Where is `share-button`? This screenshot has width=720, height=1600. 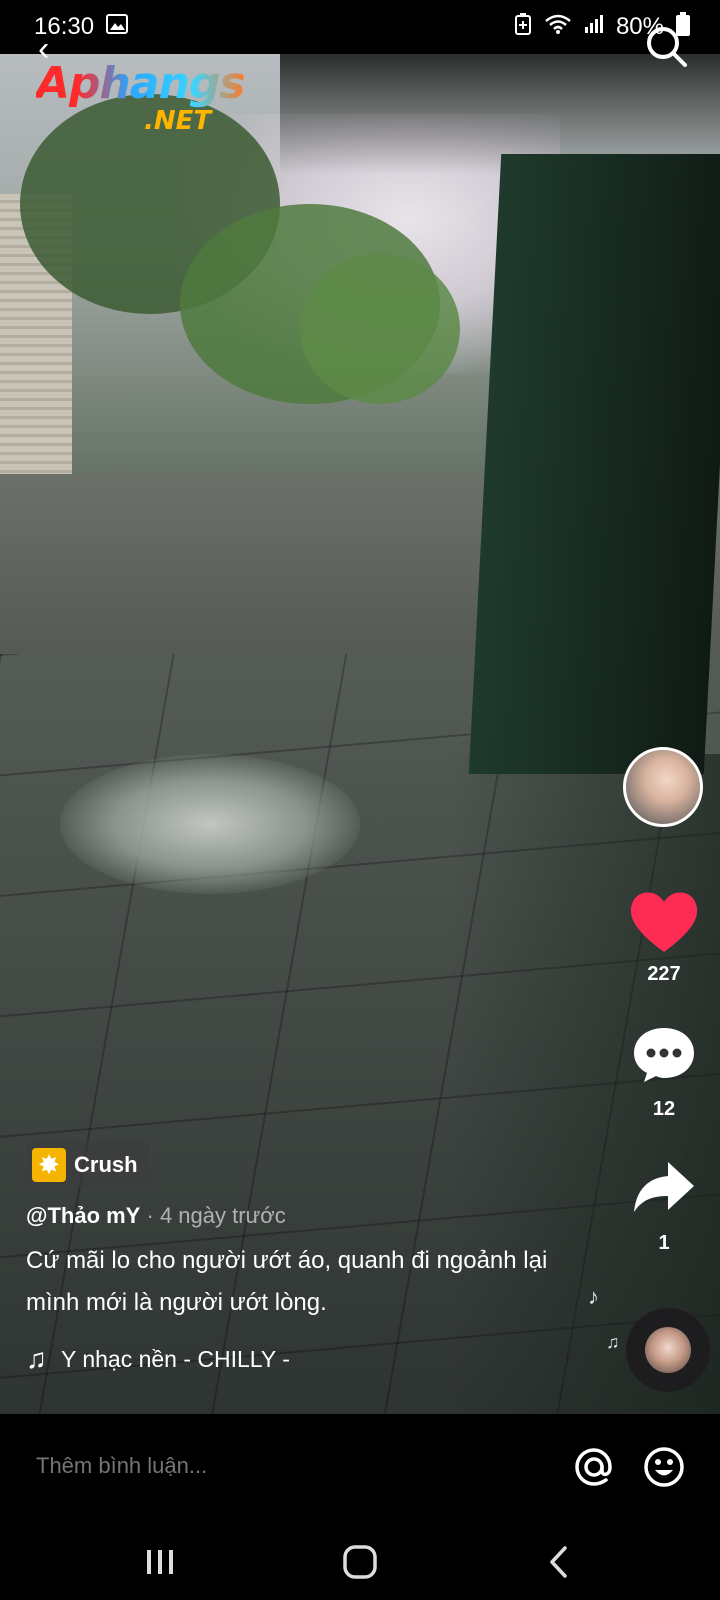
share-button is located at coordinates (664, 1188).